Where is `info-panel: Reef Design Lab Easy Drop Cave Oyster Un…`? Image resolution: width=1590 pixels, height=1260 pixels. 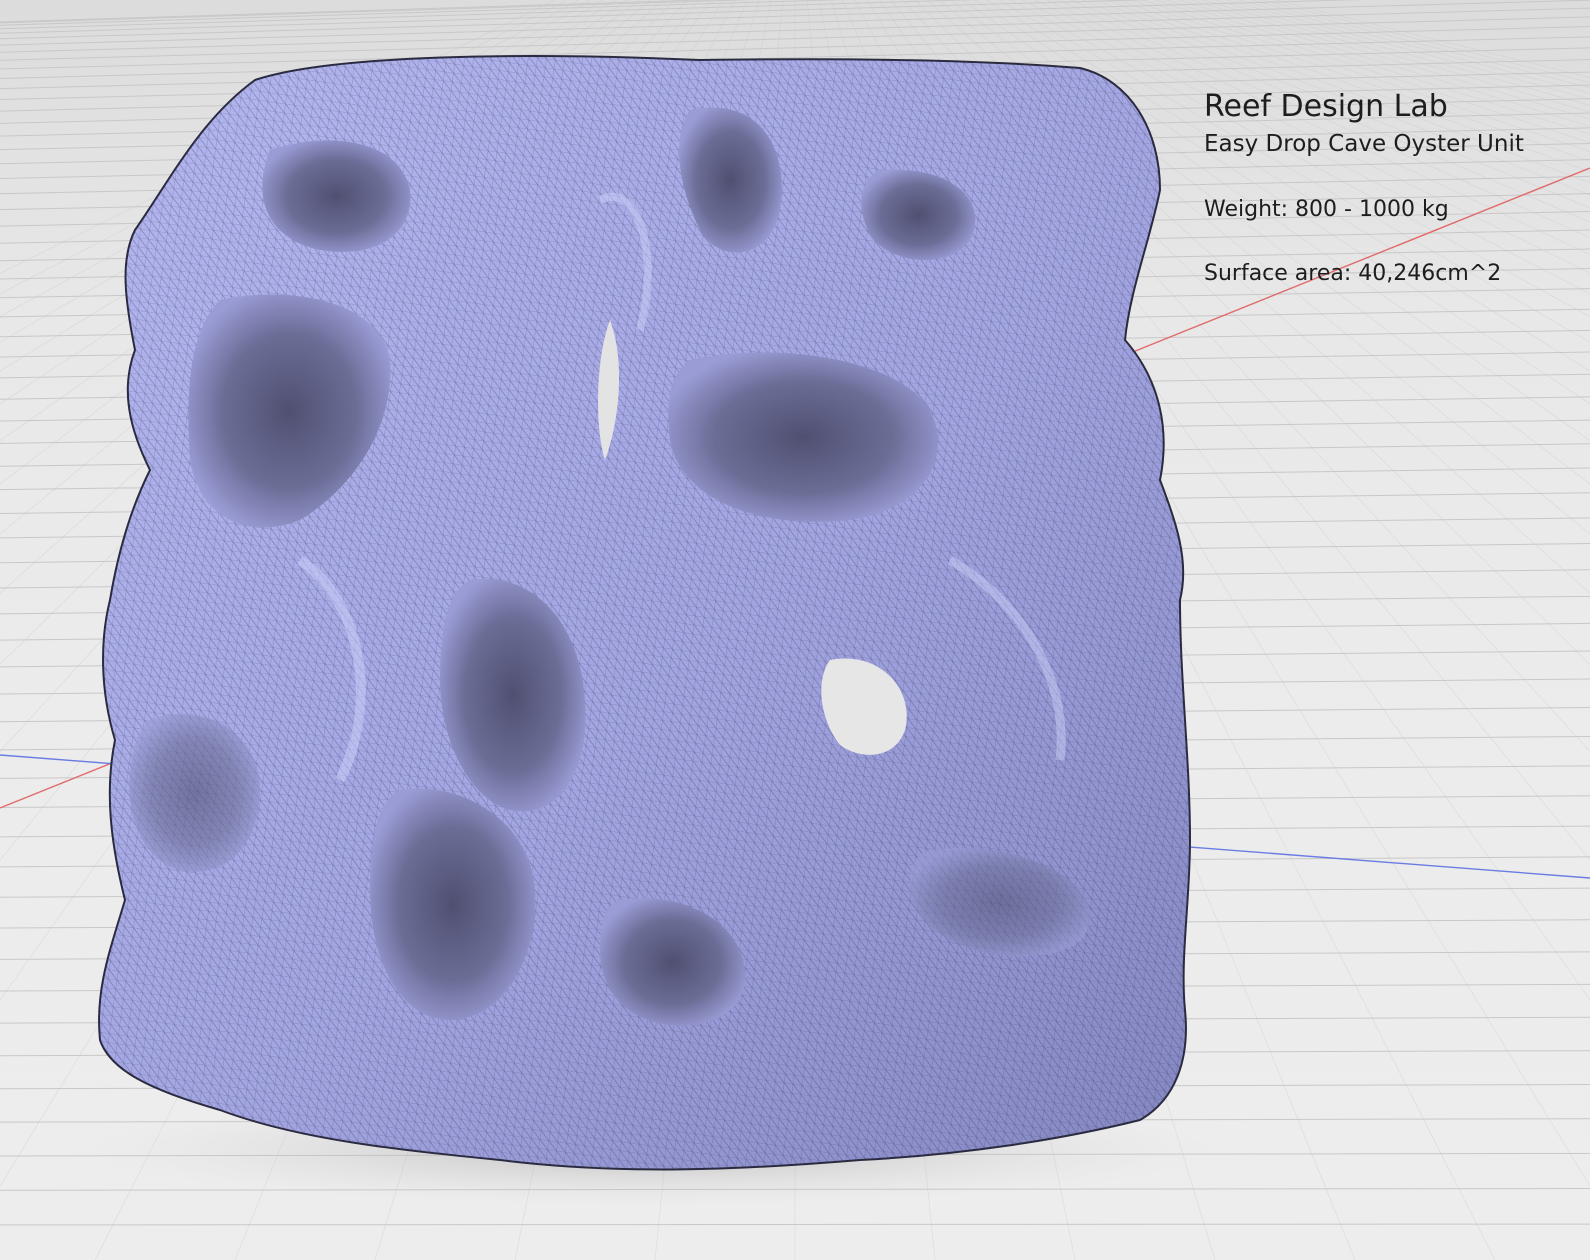
info-panel: Reef Design Lab Easy Drop Cave Oyster Un… is located at coordinates (1364, 187).